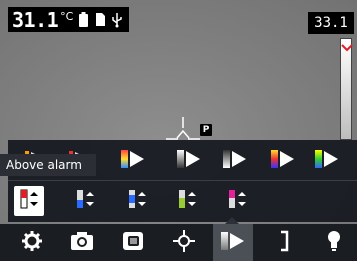 The height and width of the screenshot is (261, 357). I want to click on palette-white-hot, so click(189, 161).